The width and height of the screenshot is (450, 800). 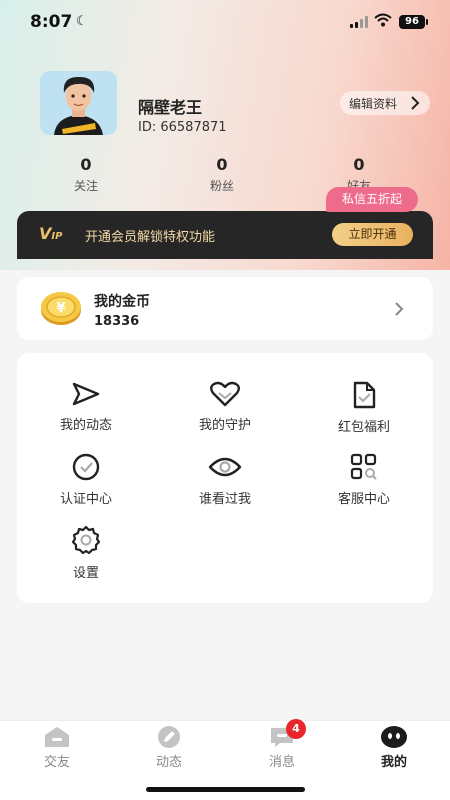 What do you see at coordinates (363, 466) in the screenshot?
I see `service-grid-icon` at bounding box center [363, 466].